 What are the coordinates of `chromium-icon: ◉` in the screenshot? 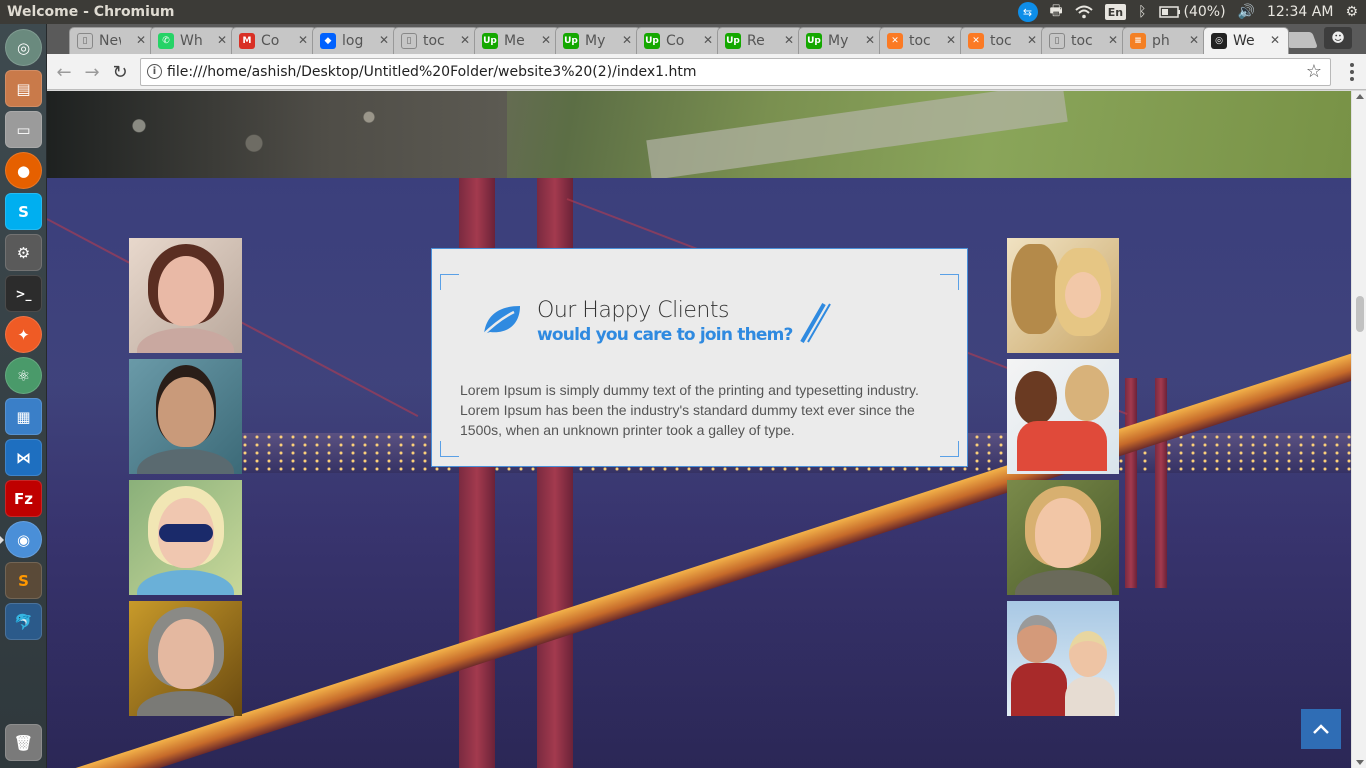 It's located at (23, 539).